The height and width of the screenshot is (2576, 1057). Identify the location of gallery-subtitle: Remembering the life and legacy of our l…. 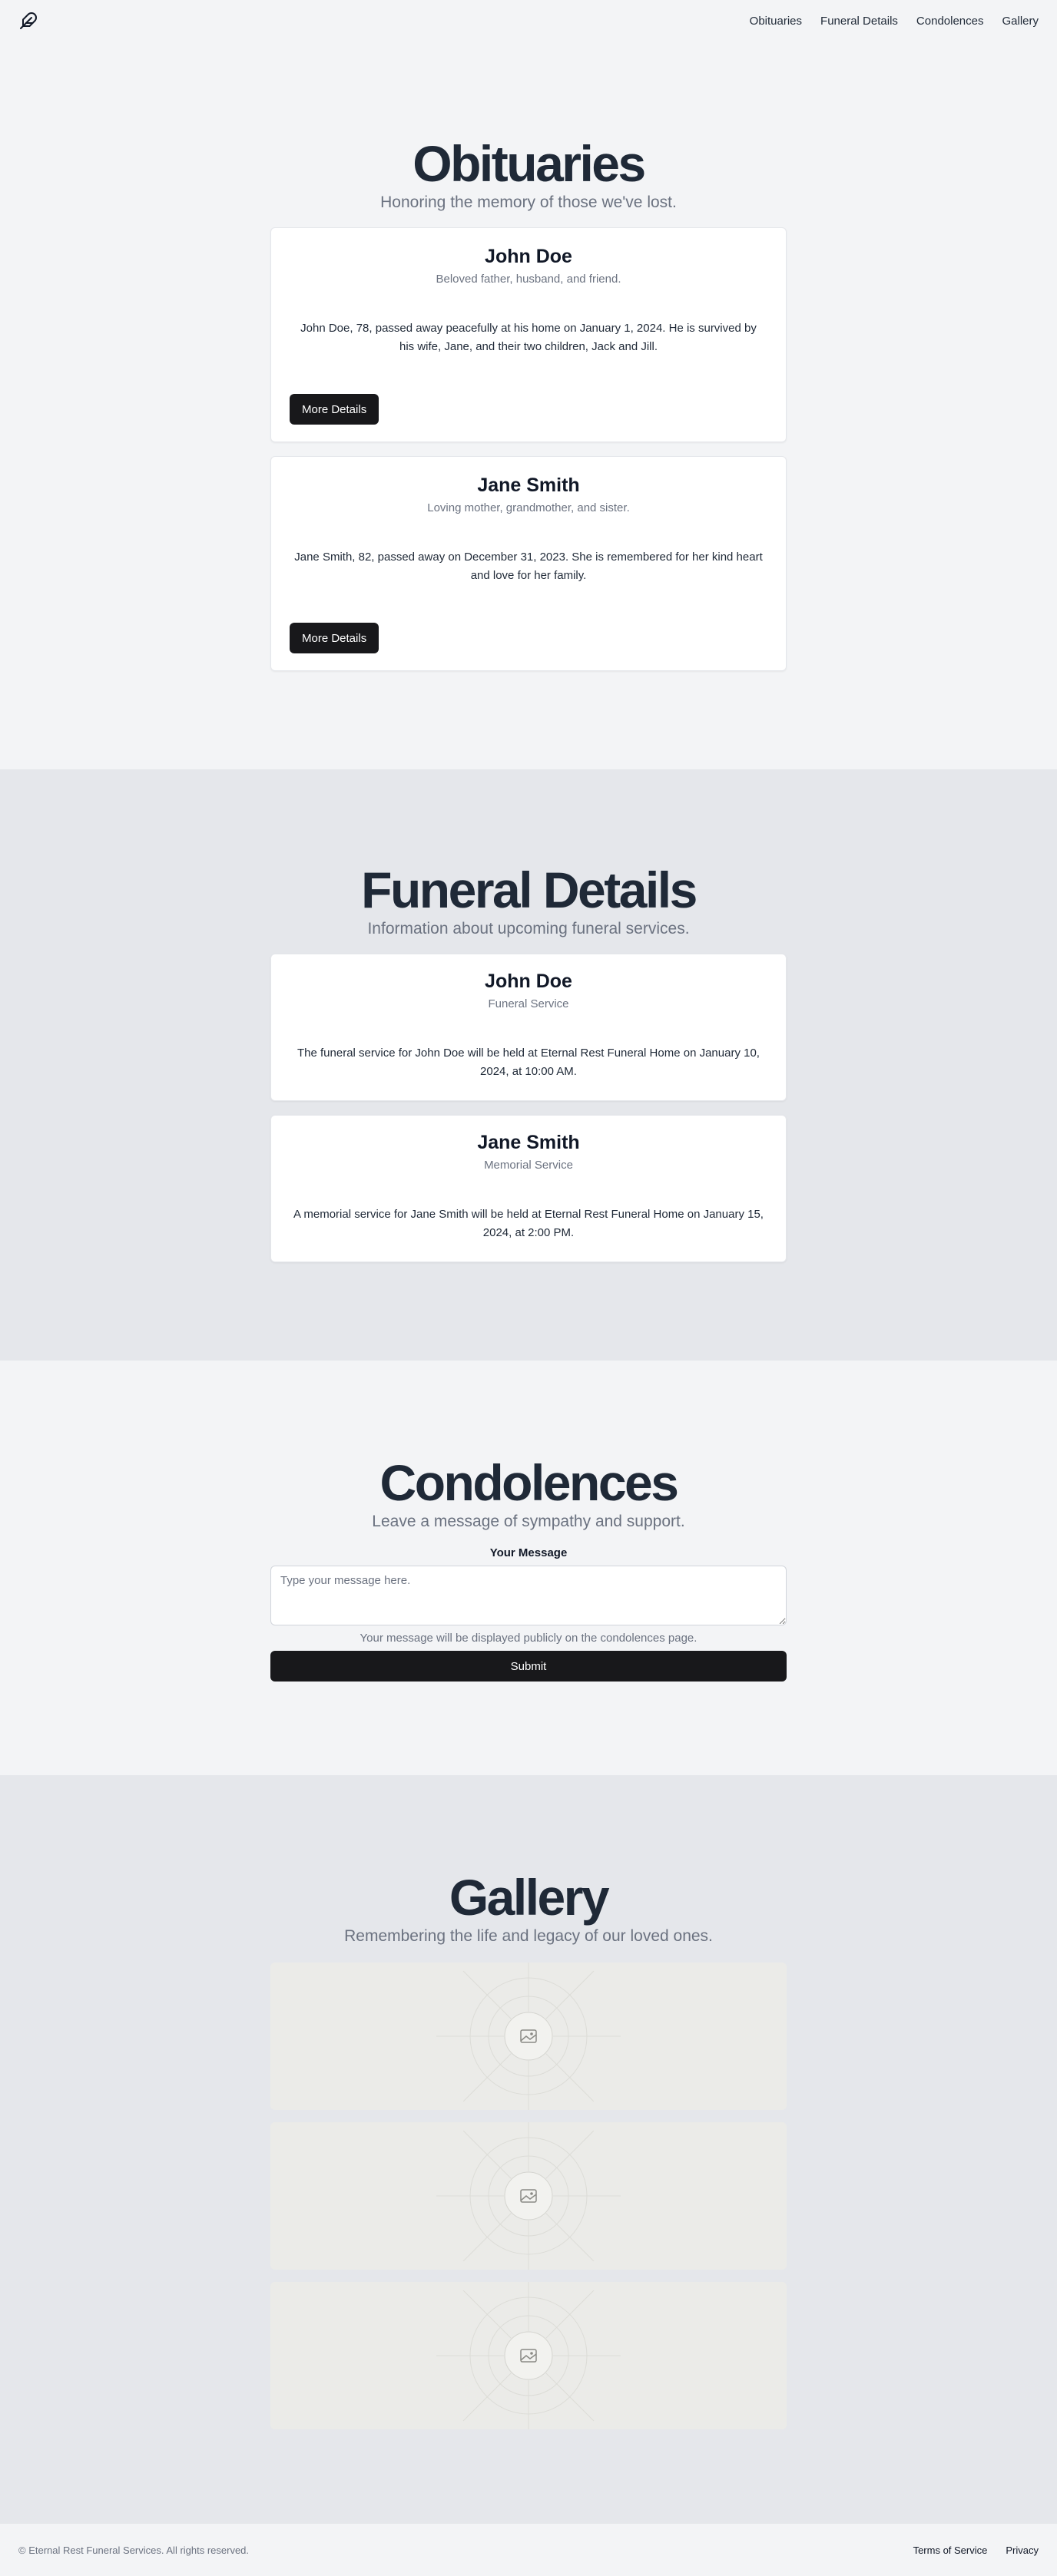
(528, 1936).